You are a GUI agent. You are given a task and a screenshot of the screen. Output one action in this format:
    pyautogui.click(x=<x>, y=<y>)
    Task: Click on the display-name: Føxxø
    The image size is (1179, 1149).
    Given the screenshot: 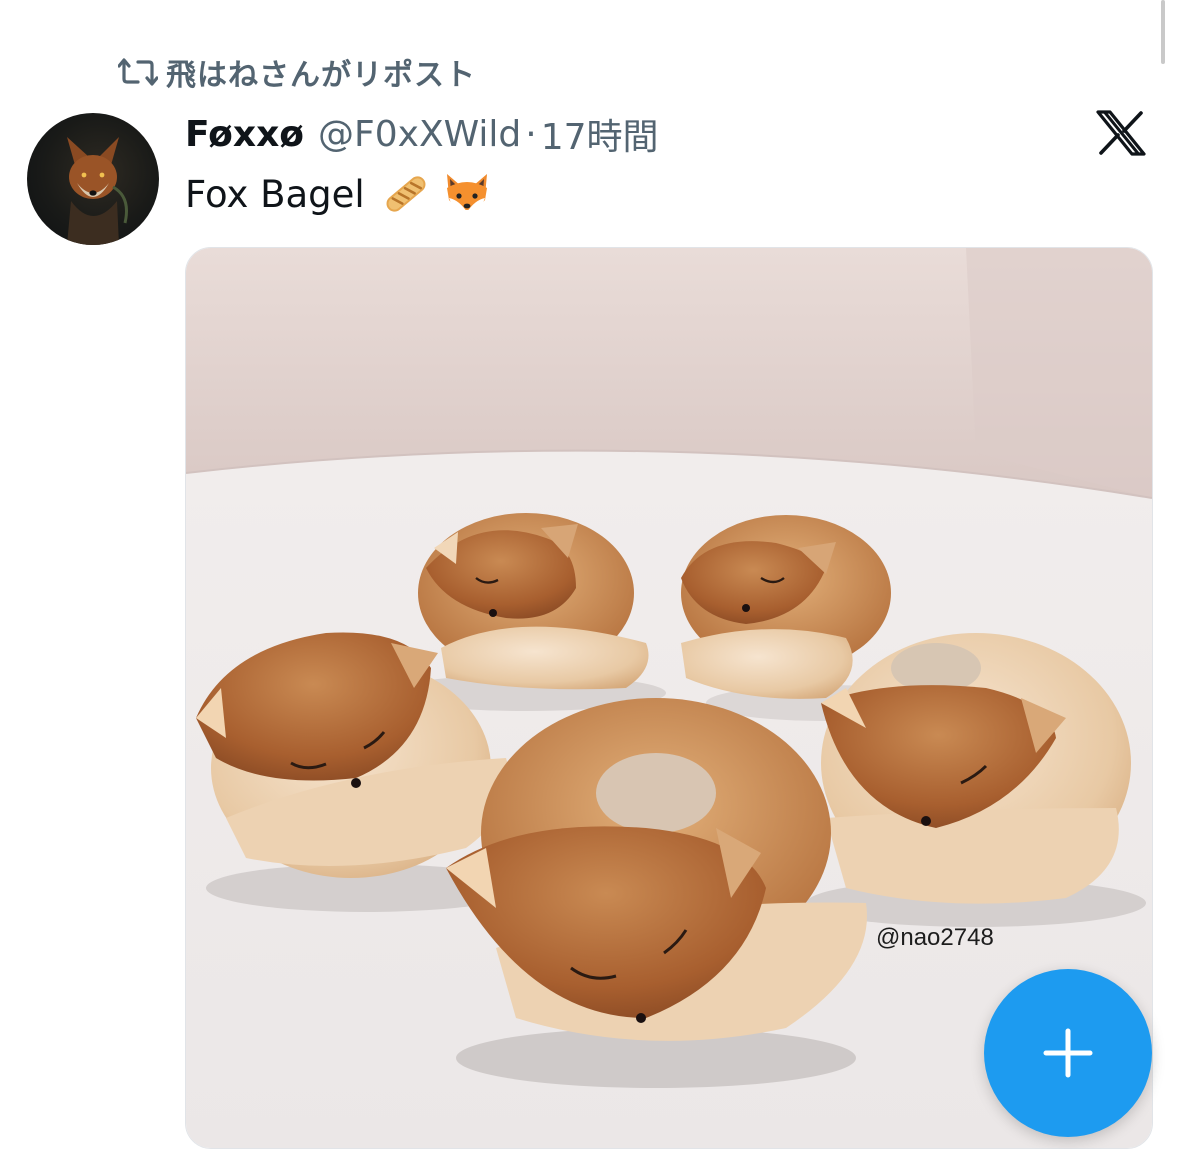 What is the action you would take?
    pyautogui.click(x=244, y=134)
    